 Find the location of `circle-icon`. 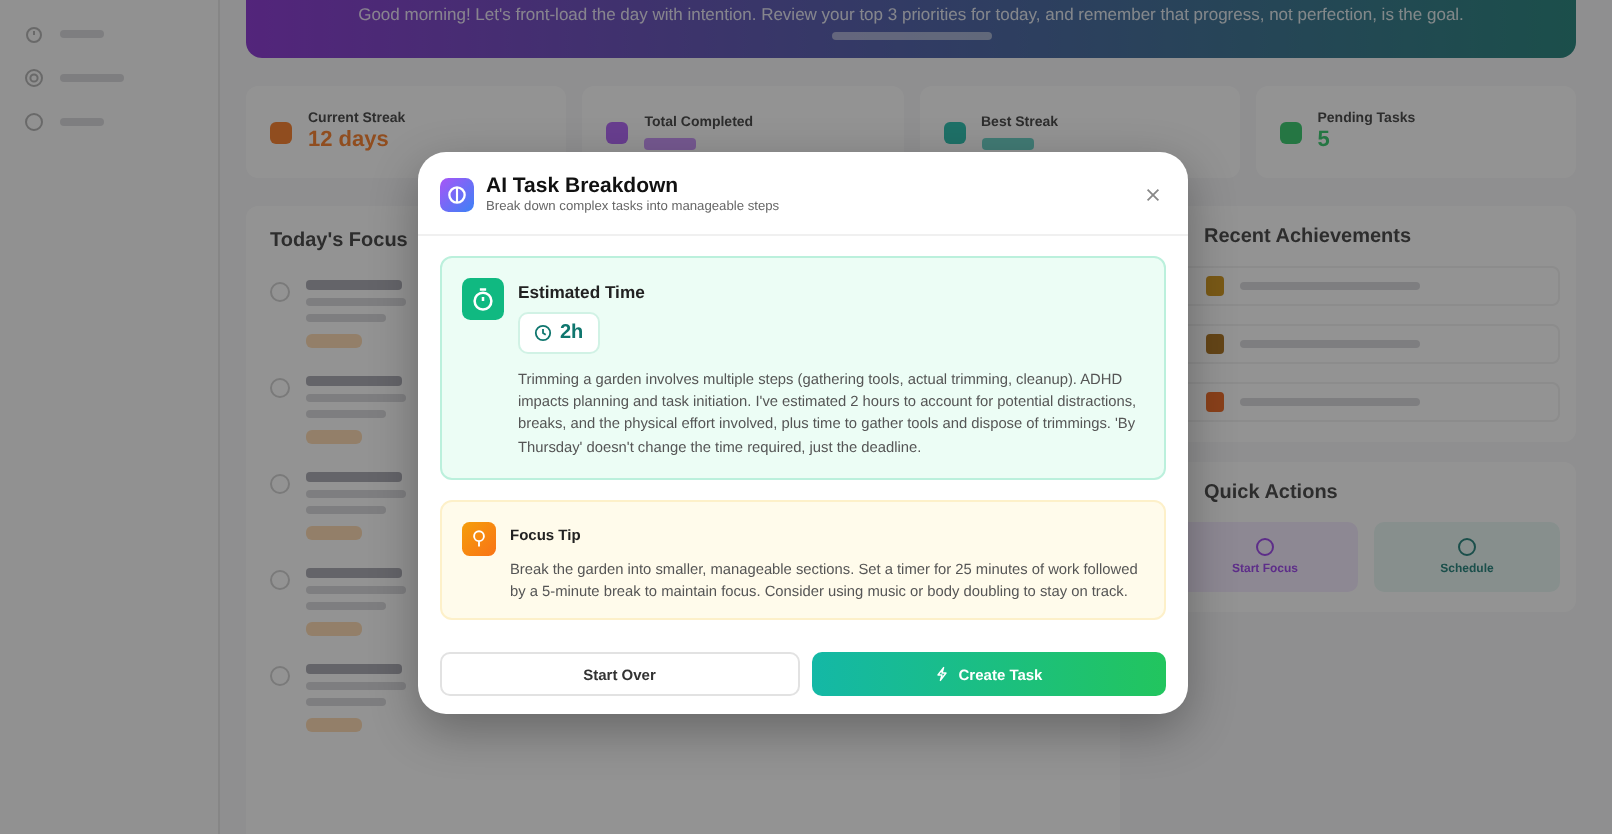

circle-icon is located at coordinates (34, 122).